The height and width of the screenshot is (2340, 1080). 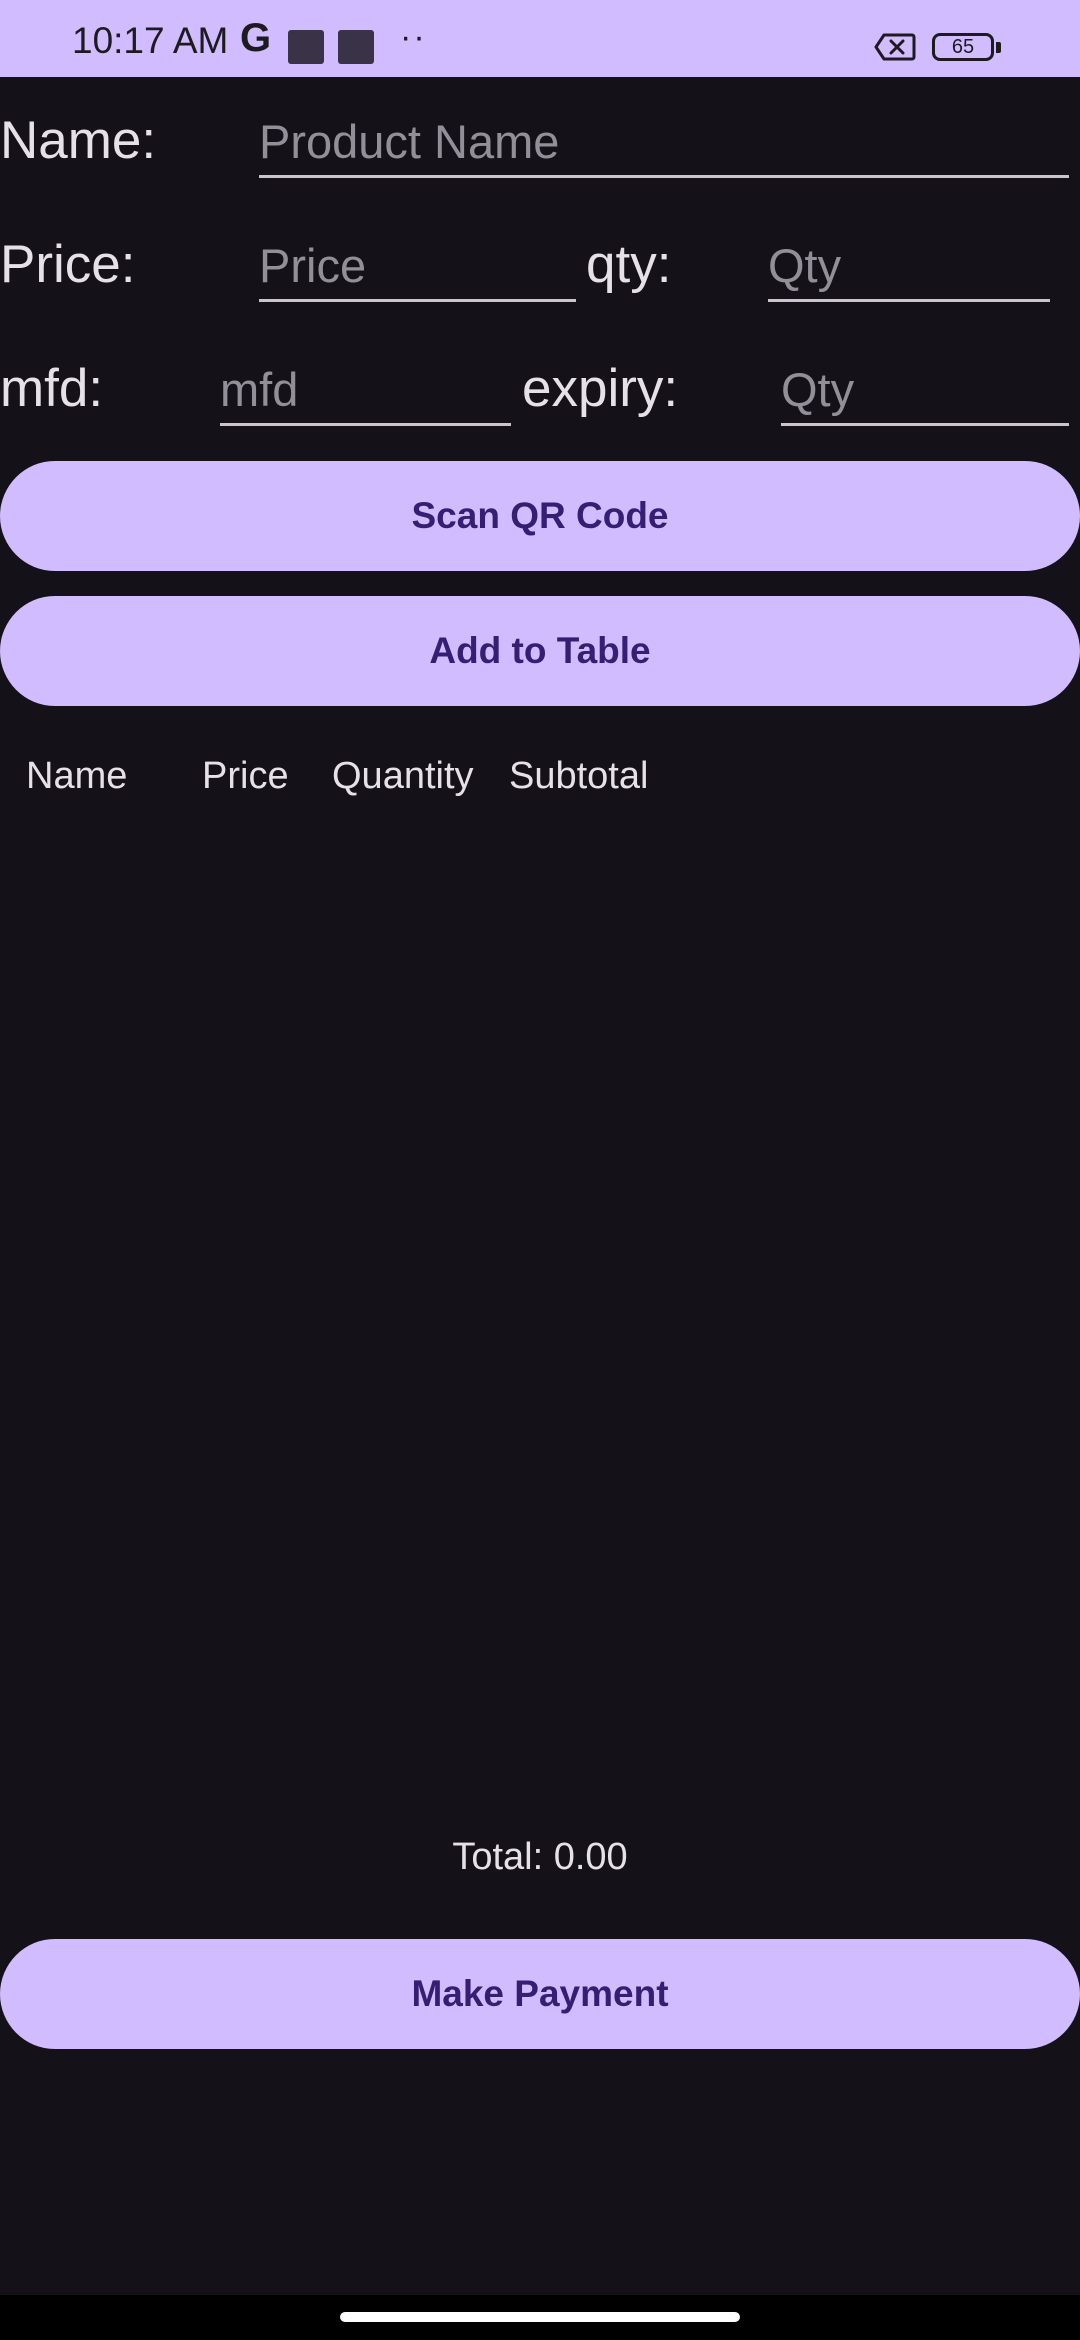 I want to click on column-header-price: Price, so click(x=245, y=776).